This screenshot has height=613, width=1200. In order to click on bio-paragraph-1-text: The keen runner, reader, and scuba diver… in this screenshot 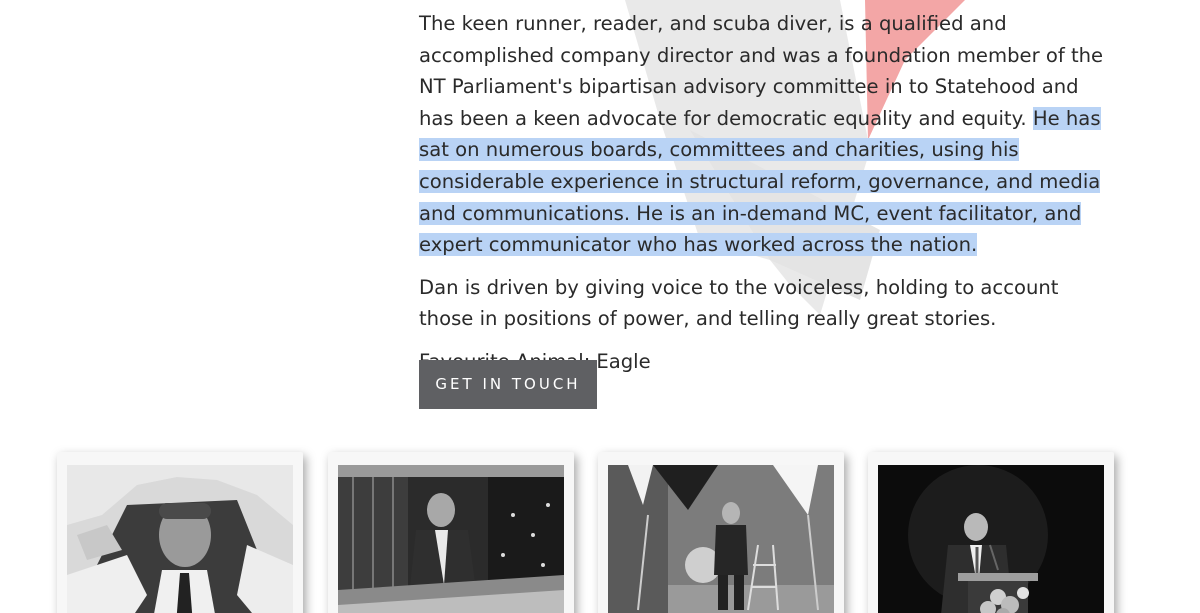, I will do `click(761, 71)`.